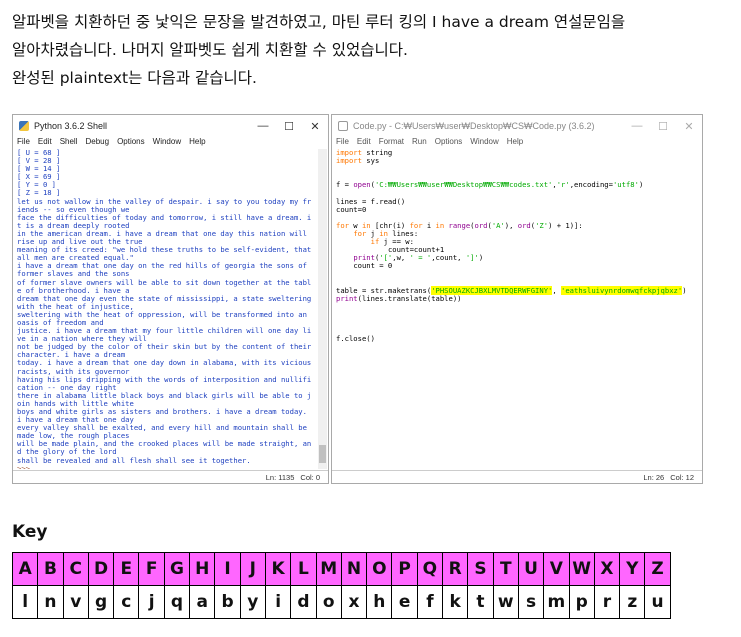 This screenshot has width=741, height=637. Describe the element at coordinates (75, 569) in the screenshot. I see `key-cell: C` at that location.